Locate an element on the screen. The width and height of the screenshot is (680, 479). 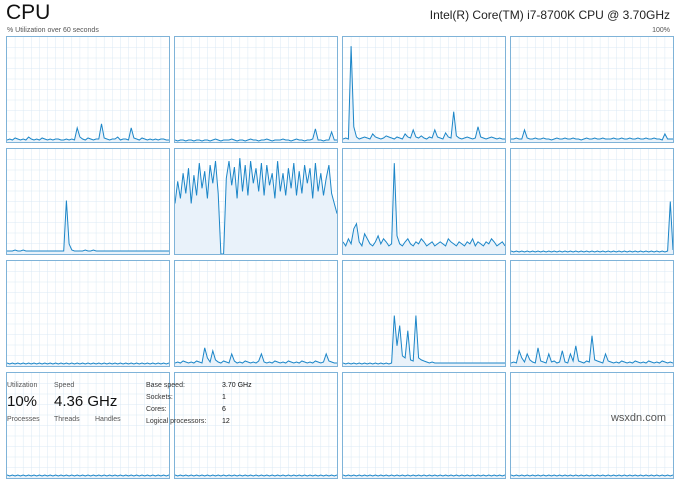
logical-processors-label: Logical processors: is located at coordinates (176, 421).